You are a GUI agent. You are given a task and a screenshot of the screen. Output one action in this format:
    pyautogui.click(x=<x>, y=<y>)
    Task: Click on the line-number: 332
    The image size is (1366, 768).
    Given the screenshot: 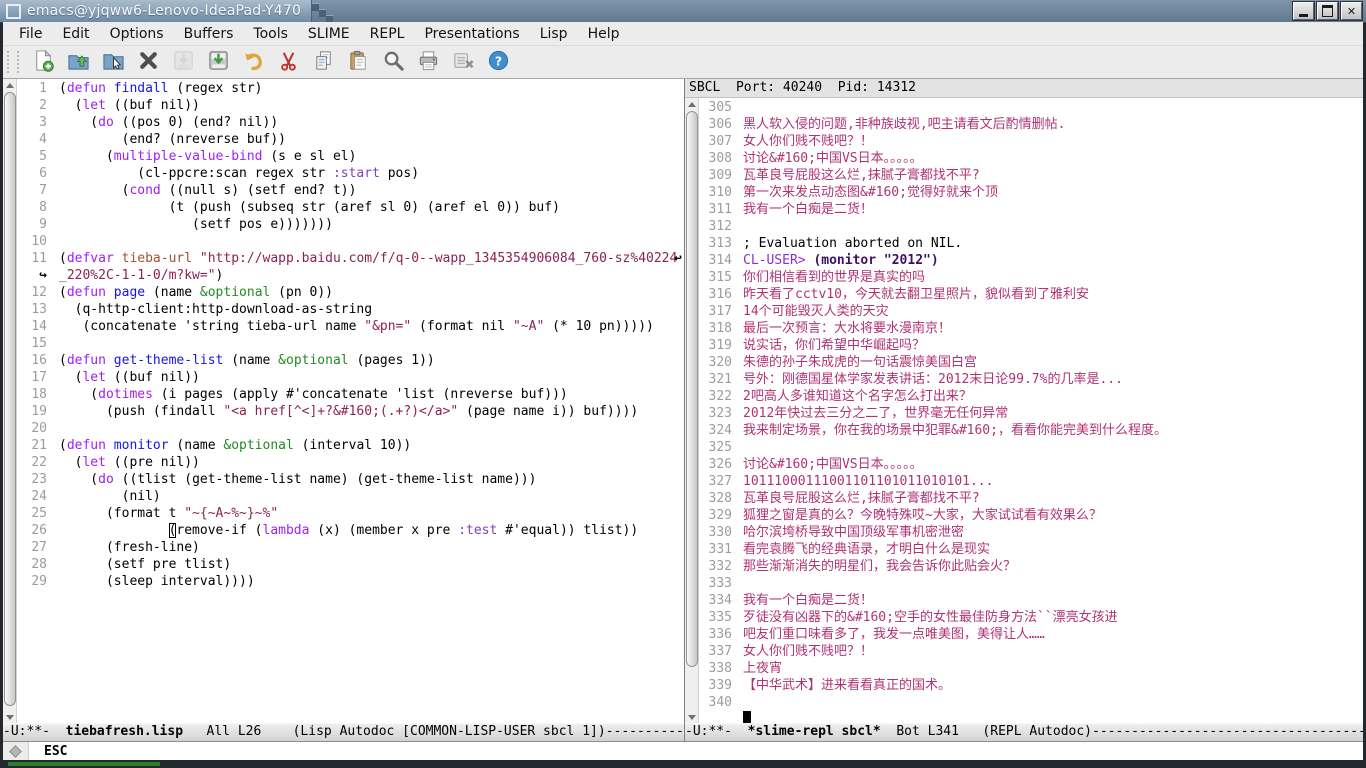 What is the action you would take?
    pyautogui.click(x=720, y=566)
    